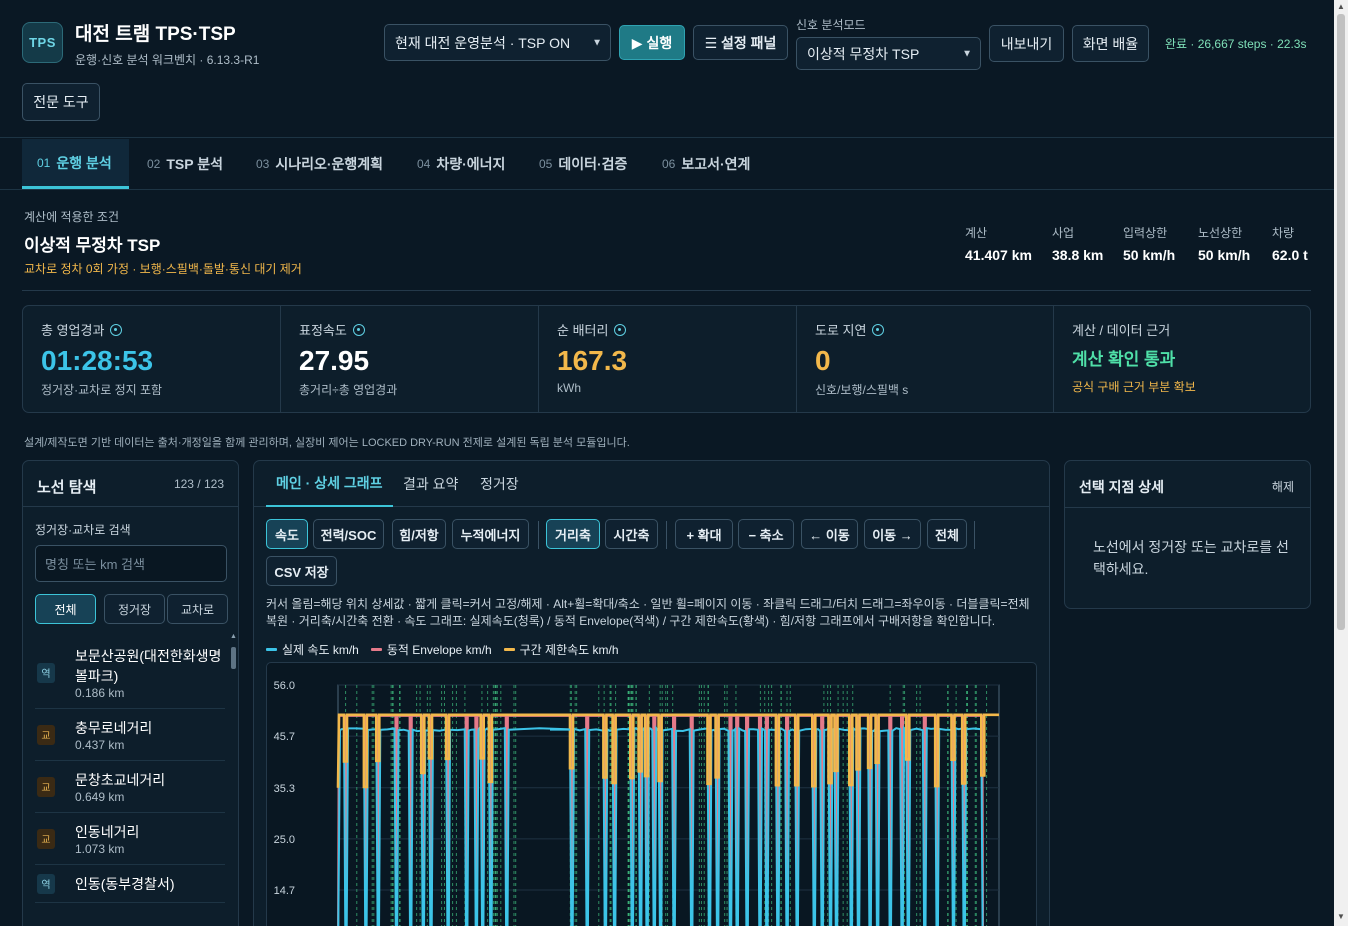 Image resolution: width=1348 pixels, height=926 pixels. What do you see at coordinates (499, 484) in the screenshot?
I see `tab-stations: 정거장` at bounding box center [499, 484].